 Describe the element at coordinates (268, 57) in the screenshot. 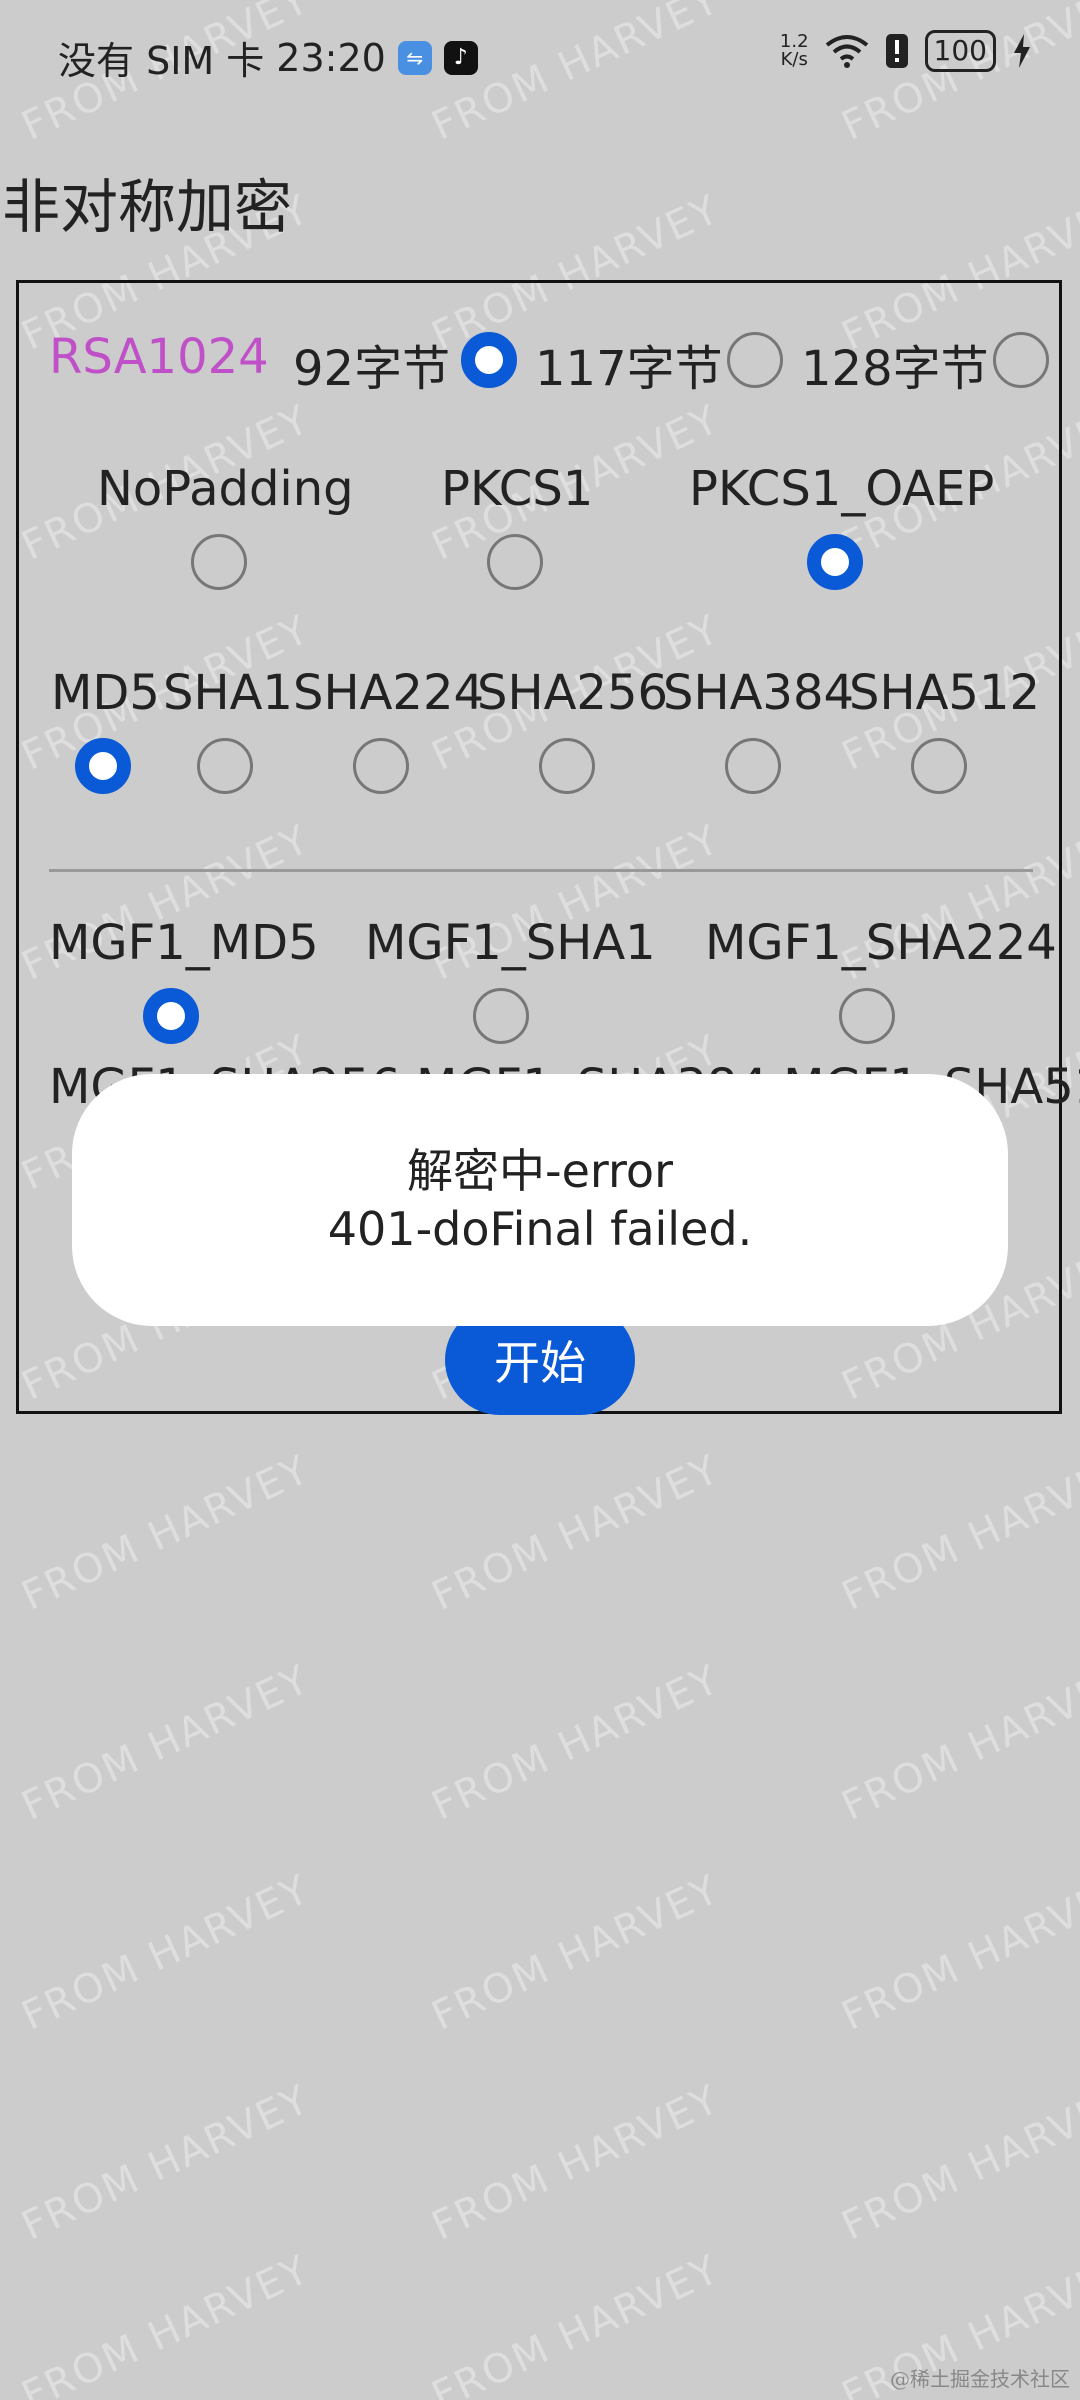

I see `status-left: 没有 SIM 卡 23:20 ⇋ ♪` at that location.